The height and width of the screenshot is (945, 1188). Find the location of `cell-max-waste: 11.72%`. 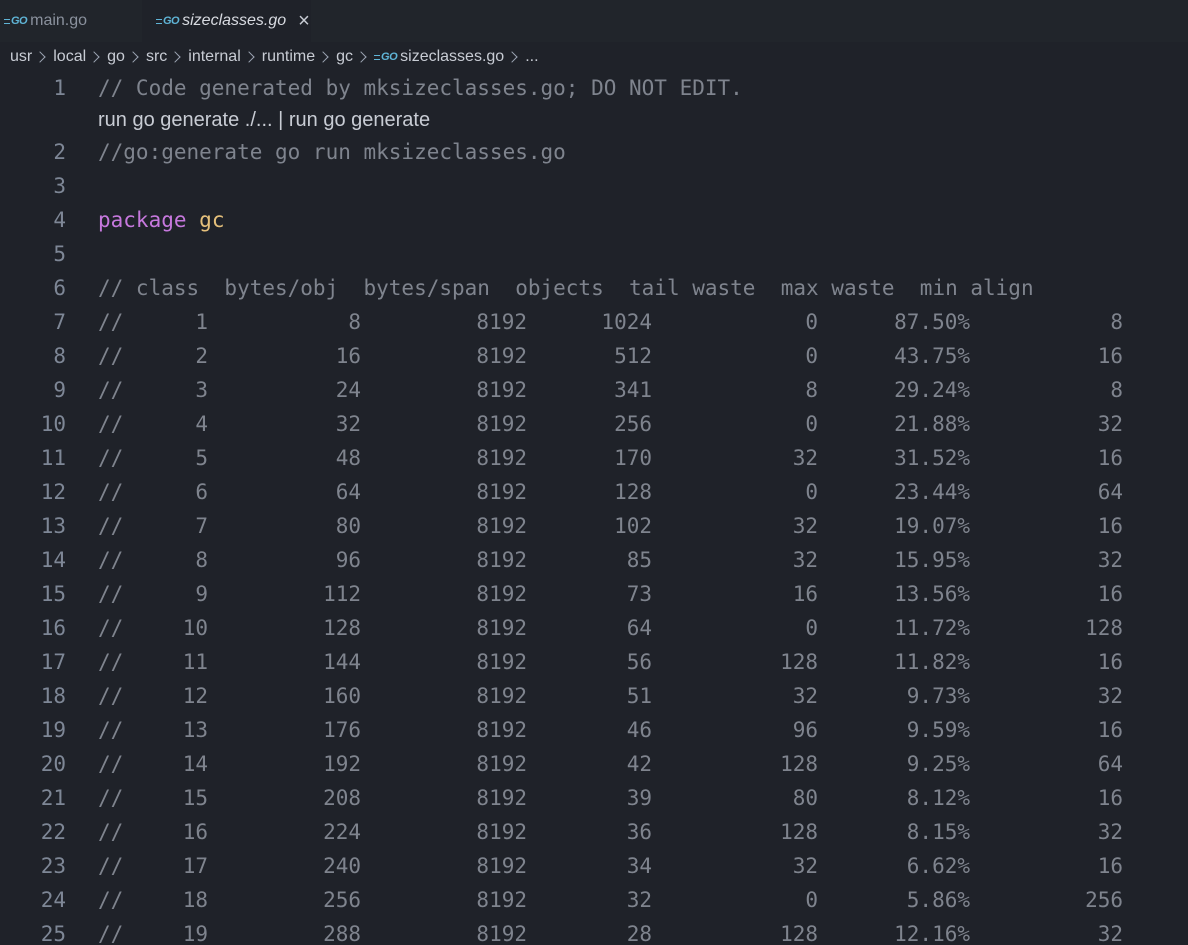

cell-max-waste: 11.72% is located at coordinates (932, 628).